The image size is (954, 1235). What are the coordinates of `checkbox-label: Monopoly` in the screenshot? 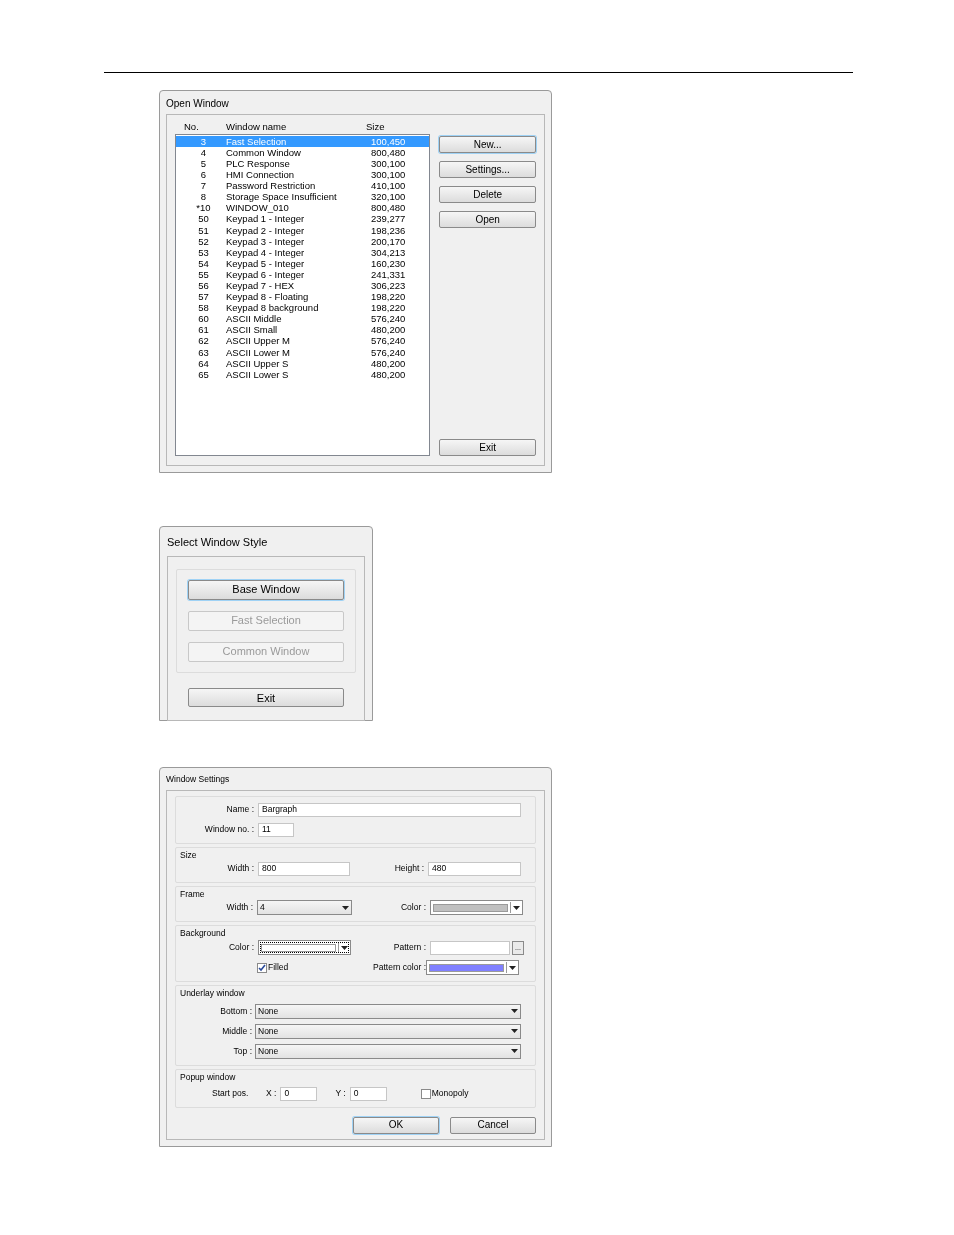 It's located at (450, 1093).